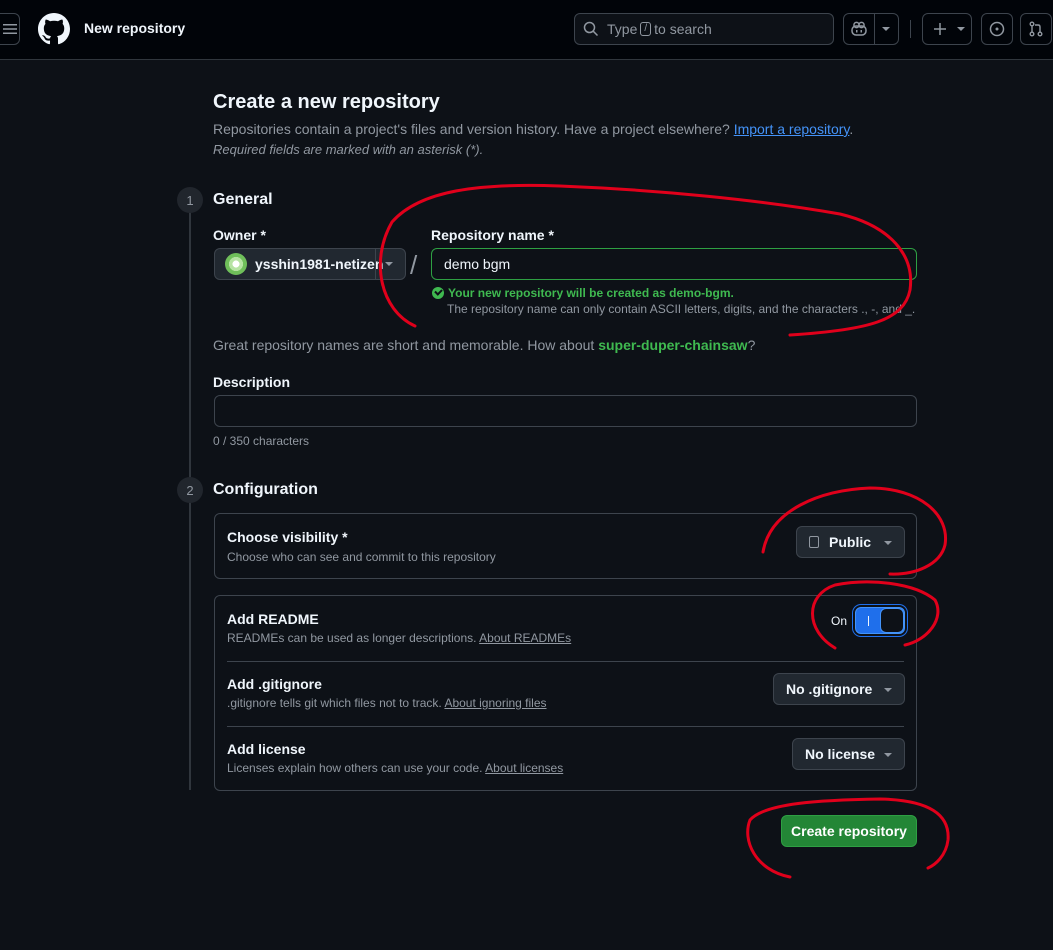 The height and width of the screenshot is (950, 1053). Describe the element at coordinates (871, 29) in the screenshot. I see `copilot-button` at that location.